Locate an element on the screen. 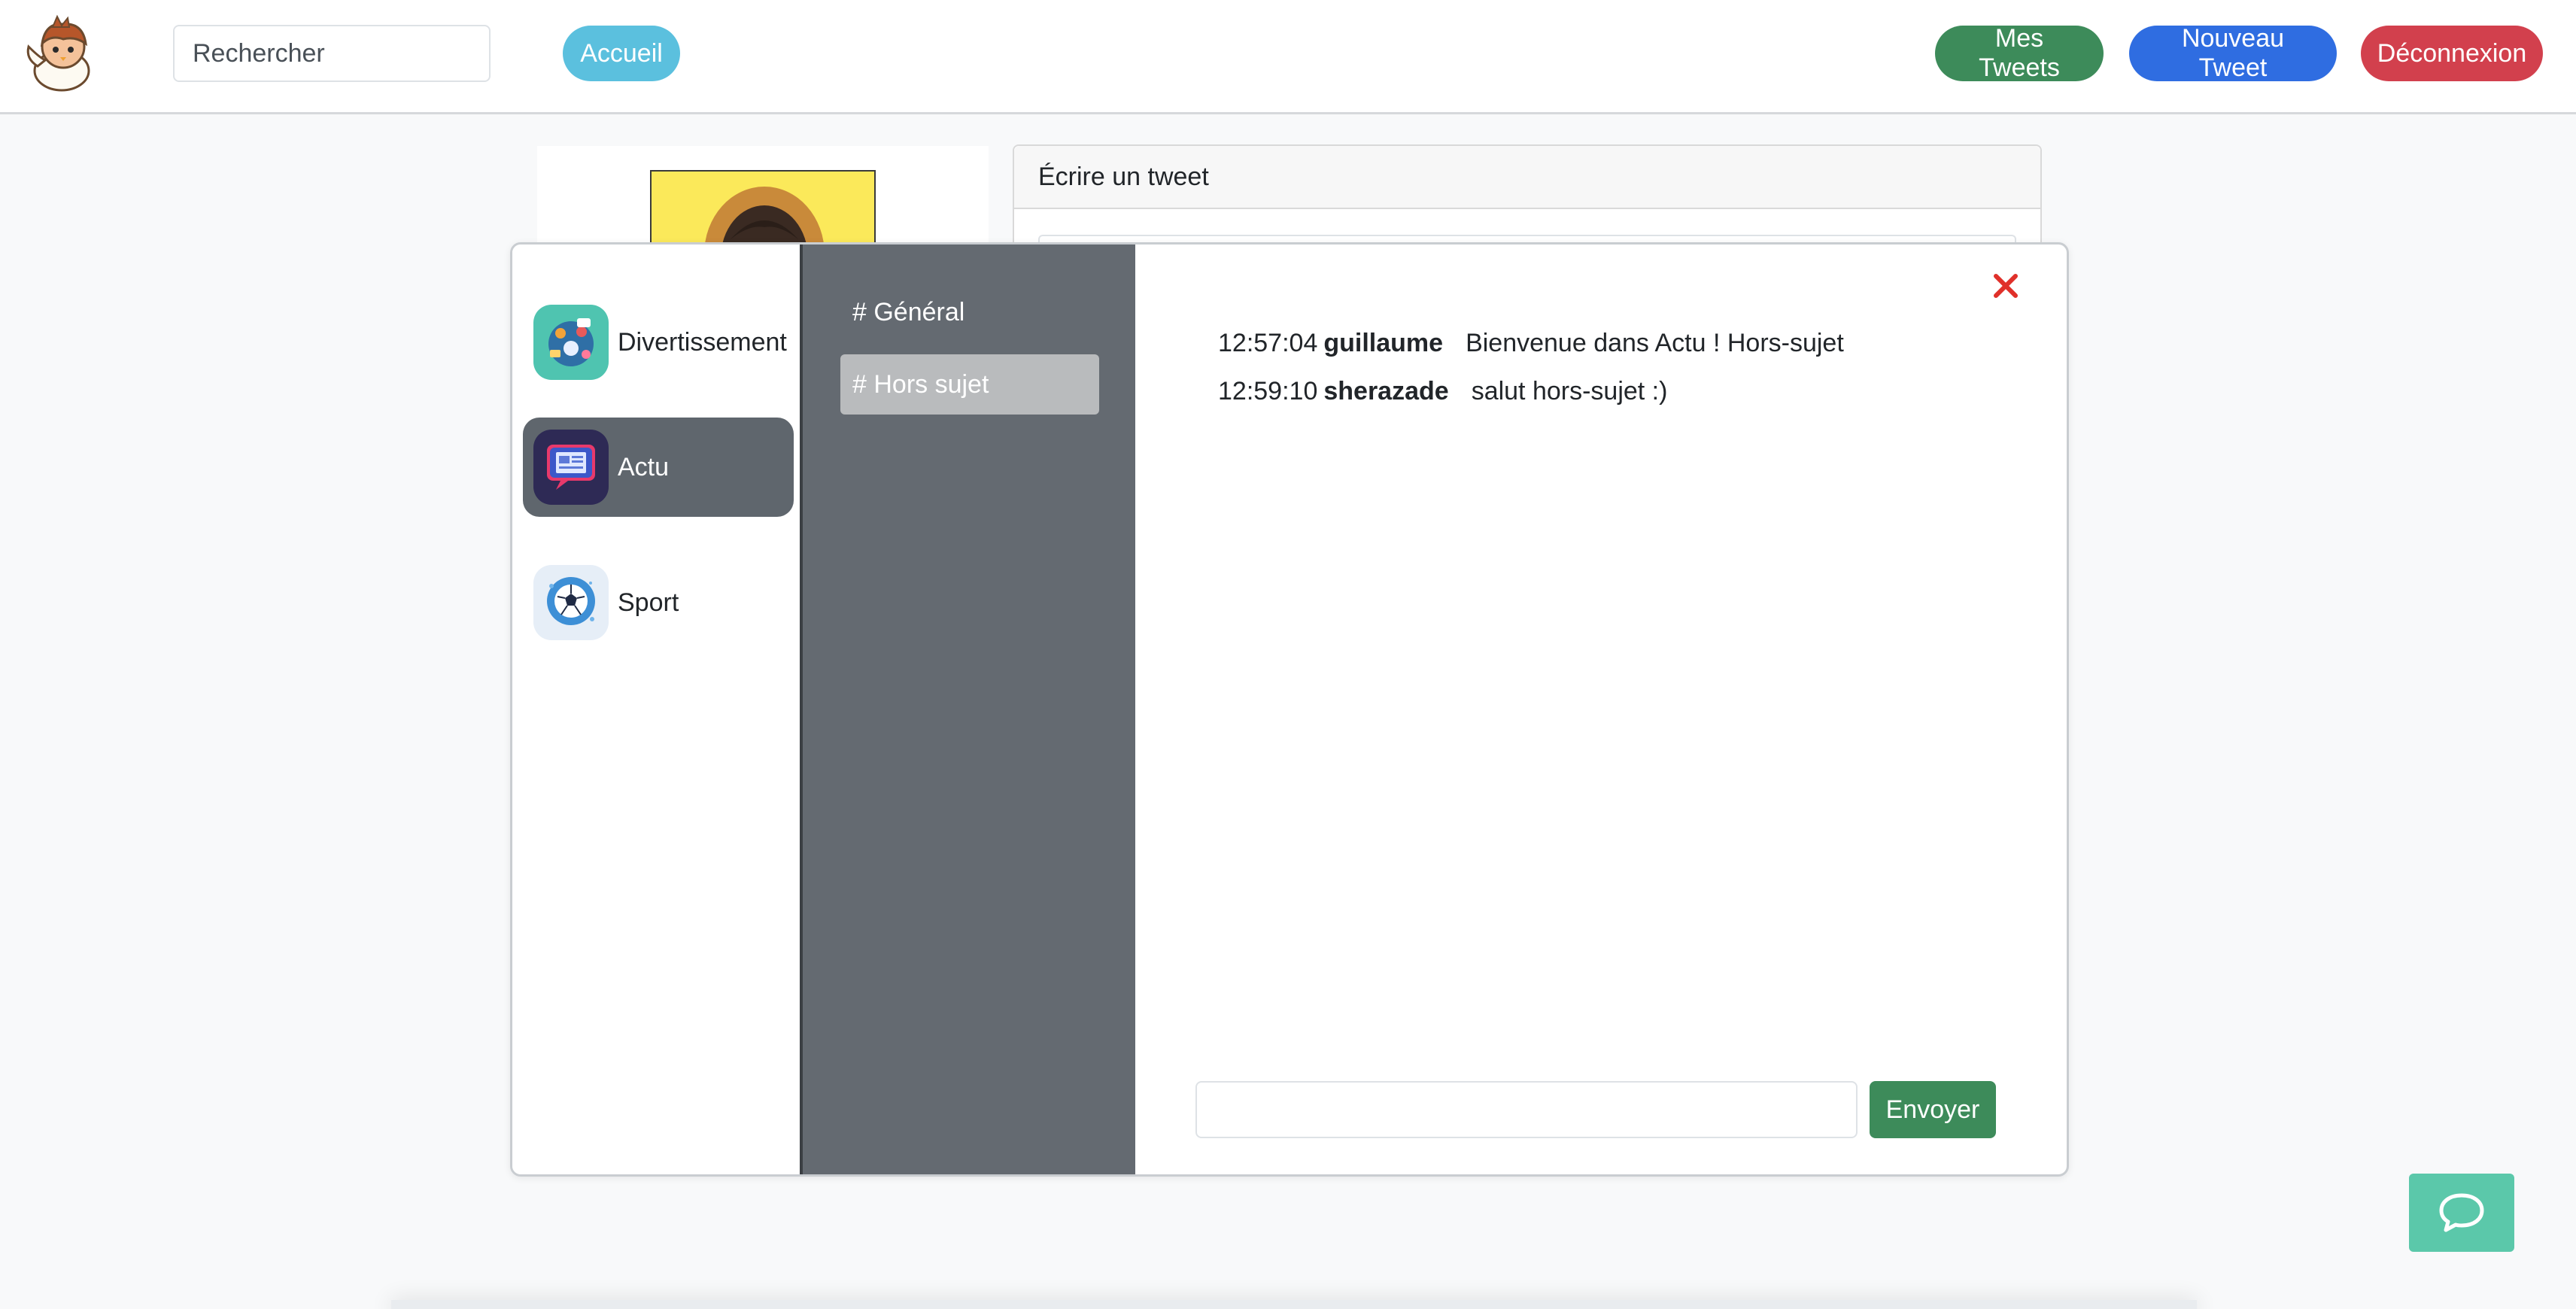 This screenshot has height=1309, width=2576. logout-button: Déconnexion is located at coordinates (2452, 53).